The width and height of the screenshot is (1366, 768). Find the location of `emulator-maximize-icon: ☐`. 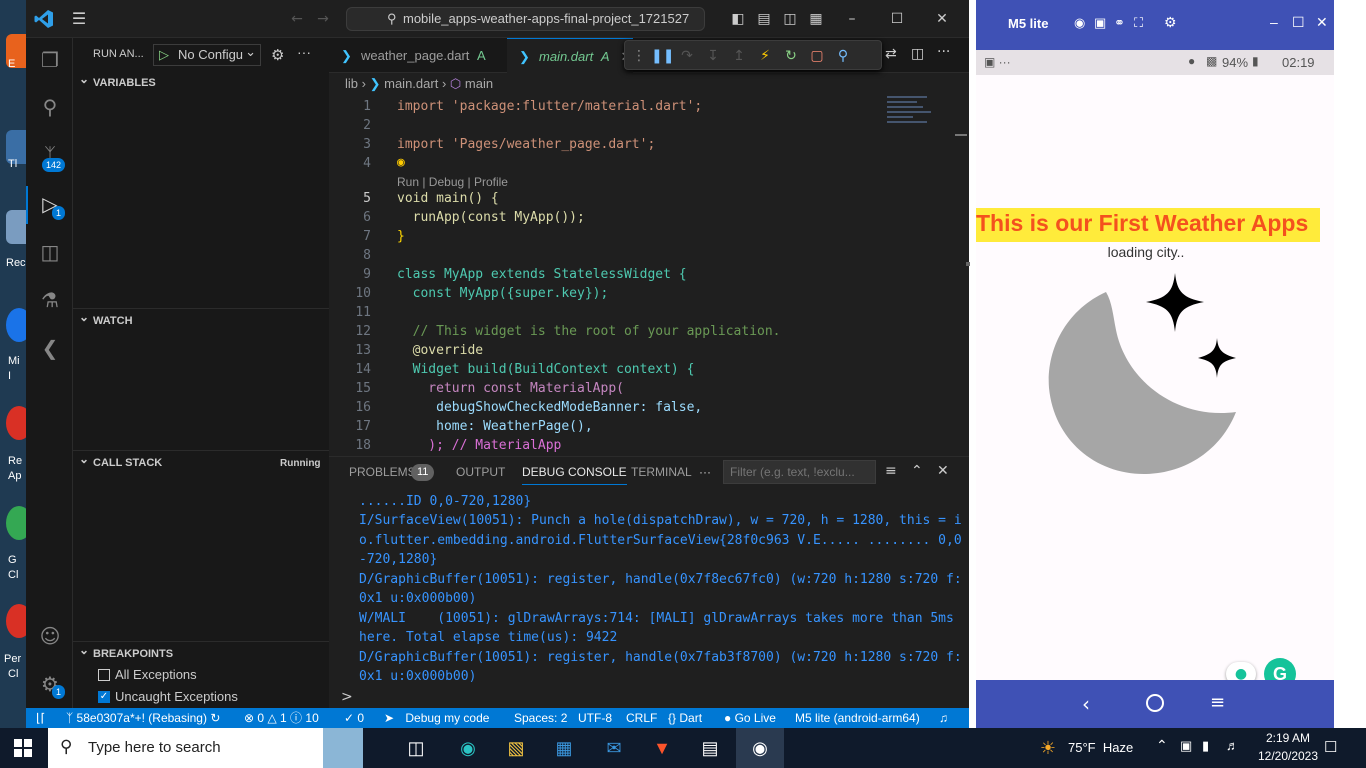

emulator-maximize-icon: ☐ is located at coordinates (1298, 22).